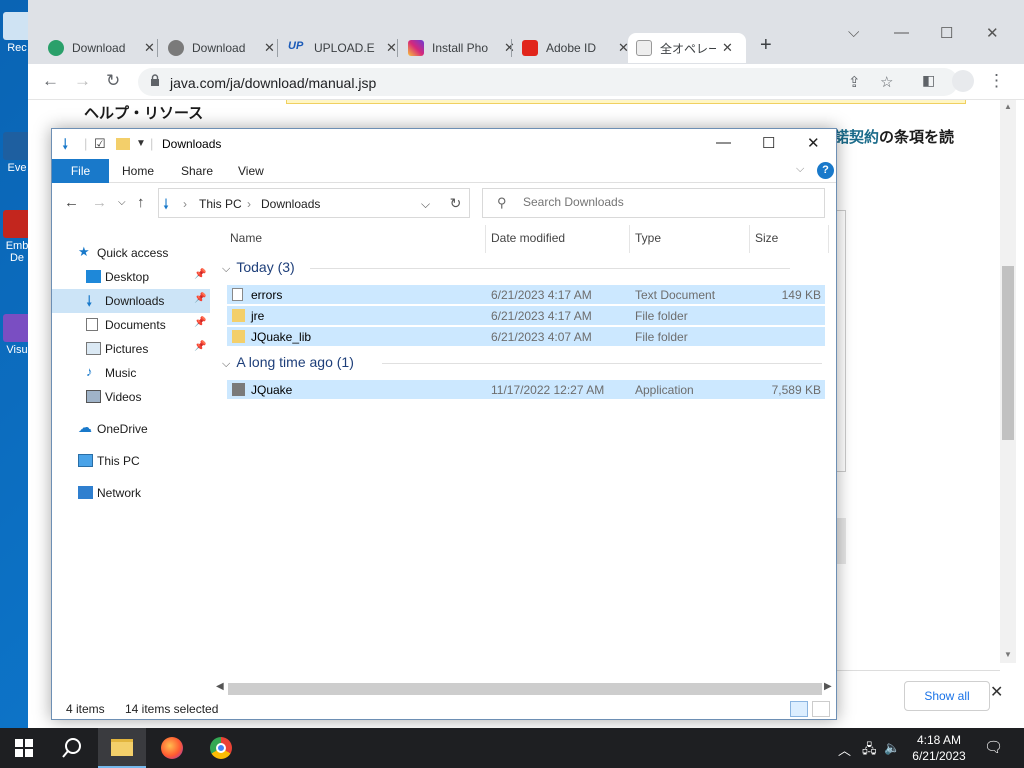  I want to click on search-button, so click(72, 748).